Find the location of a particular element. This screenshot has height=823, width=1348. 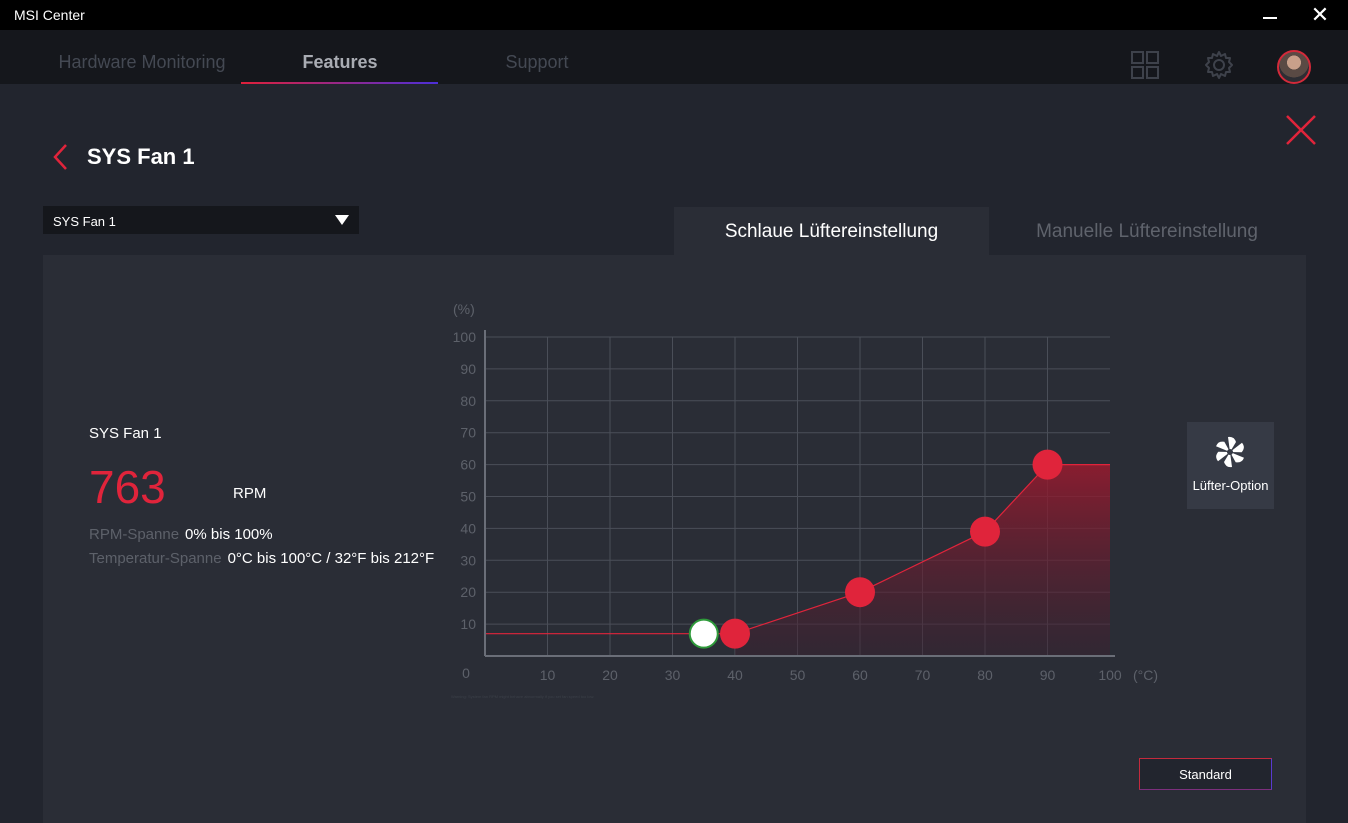

standard-button: Standard is located at coordinates (1205, 774).